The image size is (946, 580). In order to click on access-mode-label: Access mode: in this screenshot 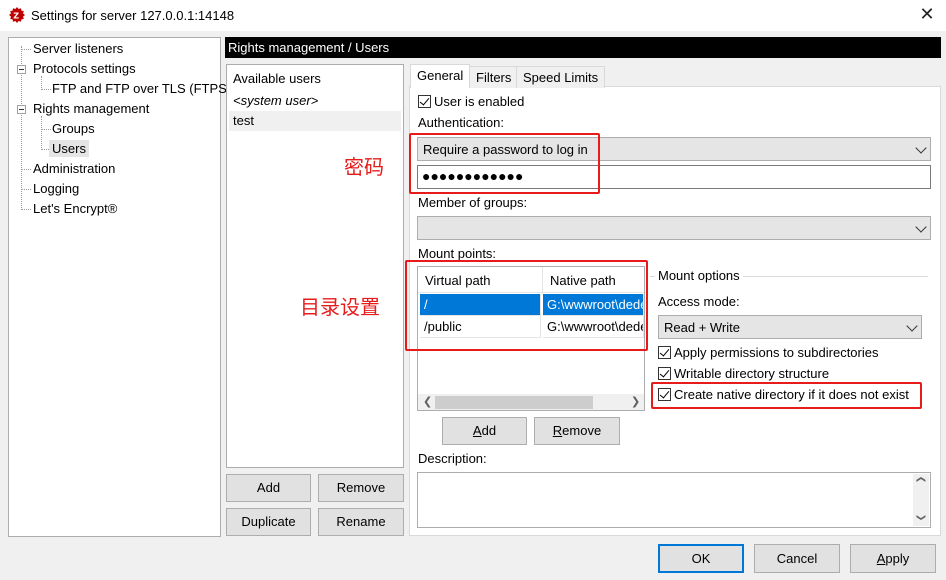, I will do `click(699, 301)`.